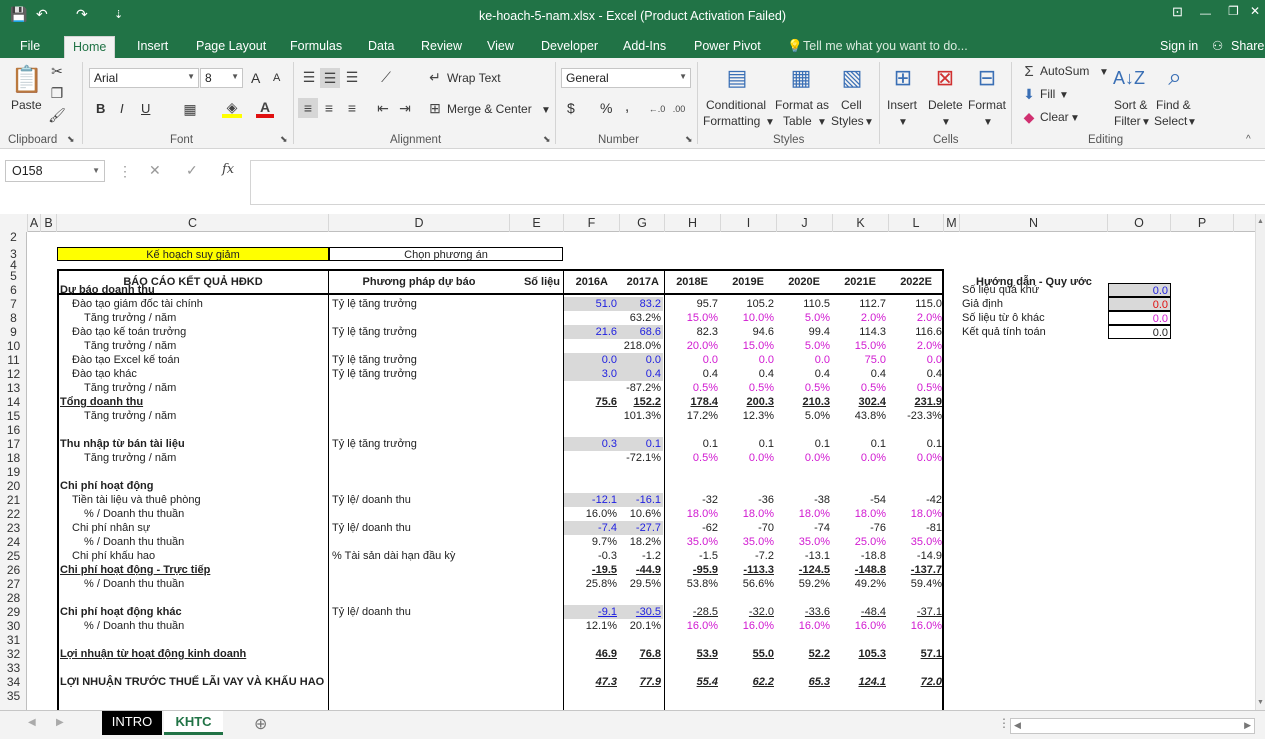 The height and width of the screenshot is (739, 1265). What do you see at coordinates (641, 500) in the screenshot?
I see `value-2017: -16.1` at bounding box center [641, 500].